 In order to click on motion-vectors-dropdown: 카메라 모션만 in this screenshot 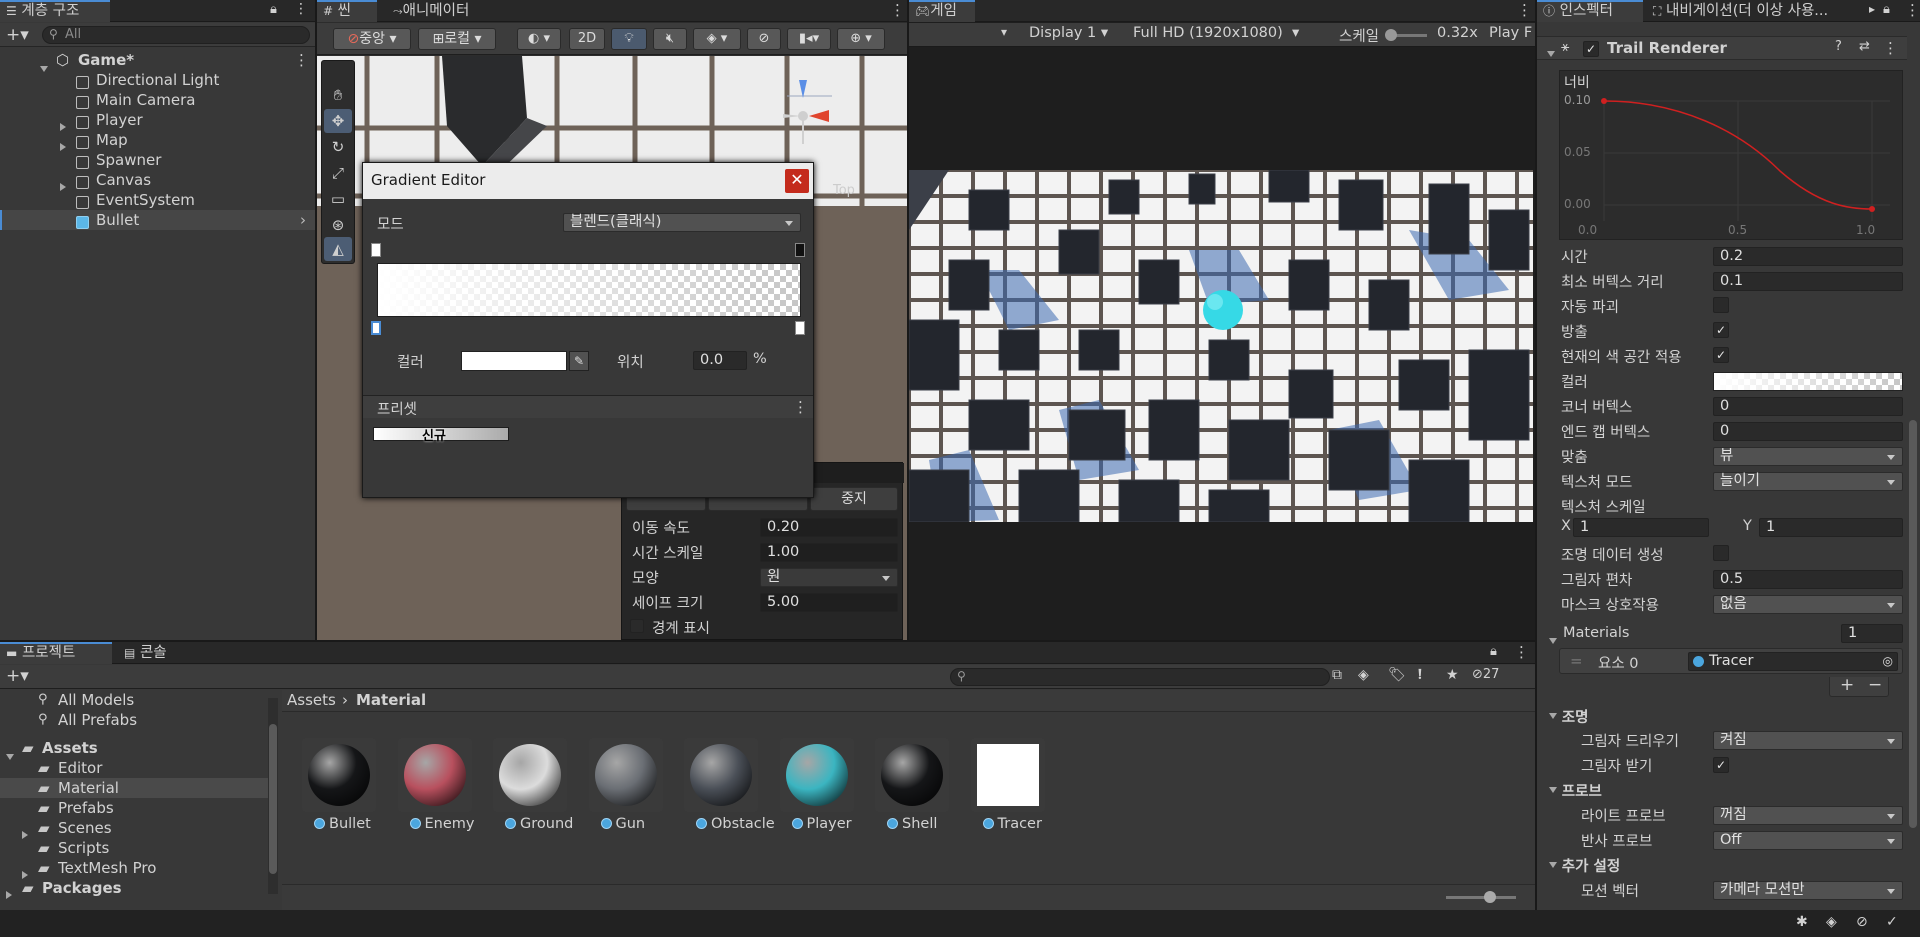, I will do `click(1808, 890)`.